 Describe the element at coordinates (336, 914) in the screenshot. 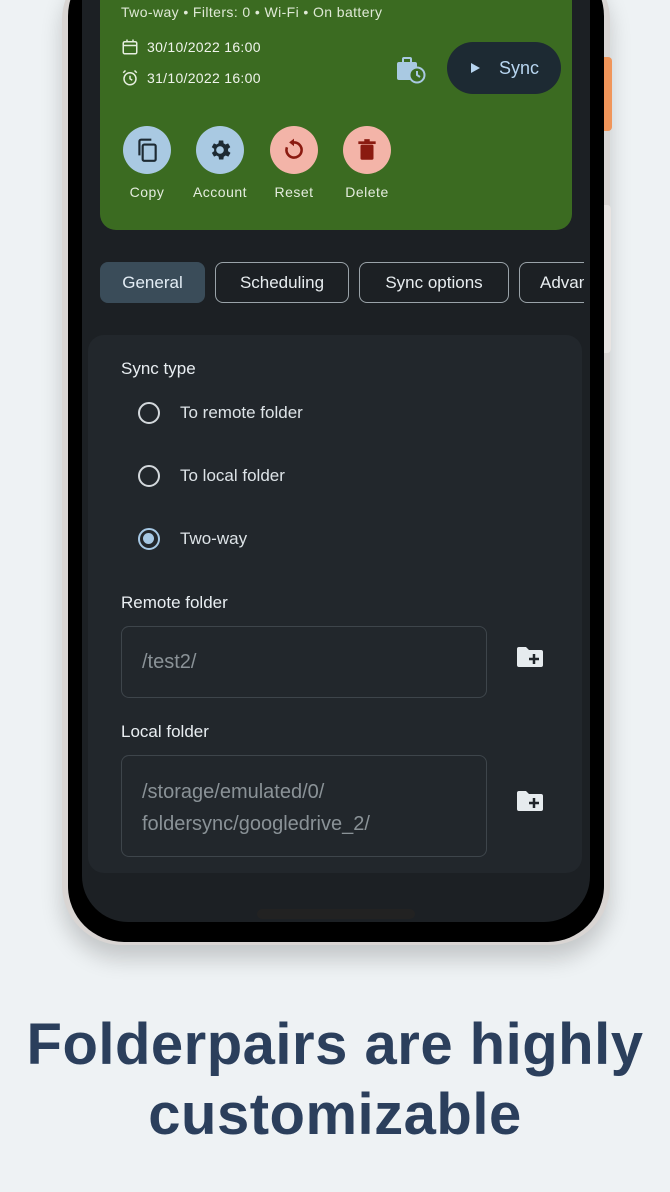

I see `home-indicator` at that location.